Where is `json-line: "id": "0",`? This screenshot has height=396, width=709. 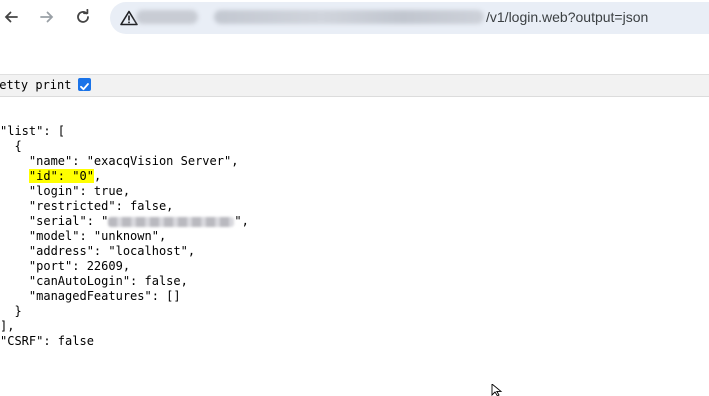
json-line: "id": "0", is located at coordinates (65, 176).